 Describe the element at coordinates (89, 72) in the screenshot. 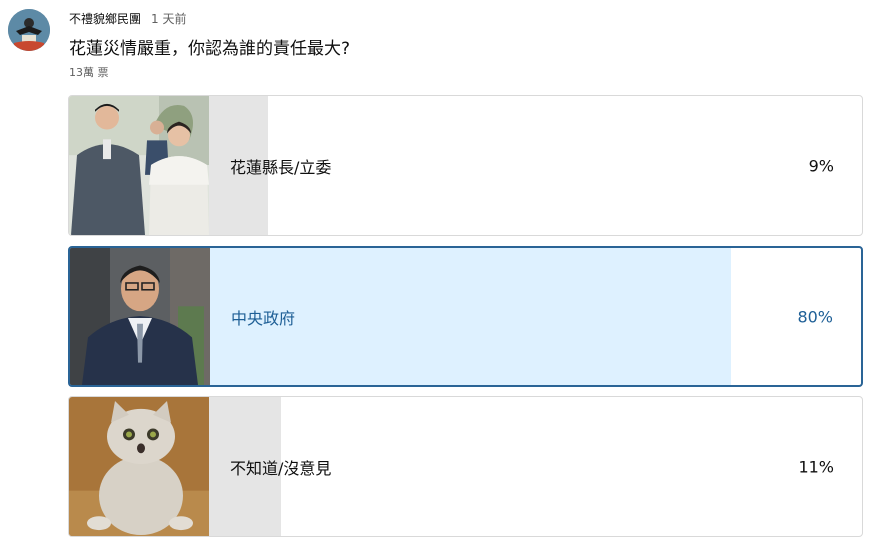

I see `vote-count: 13萬 票` at that location.